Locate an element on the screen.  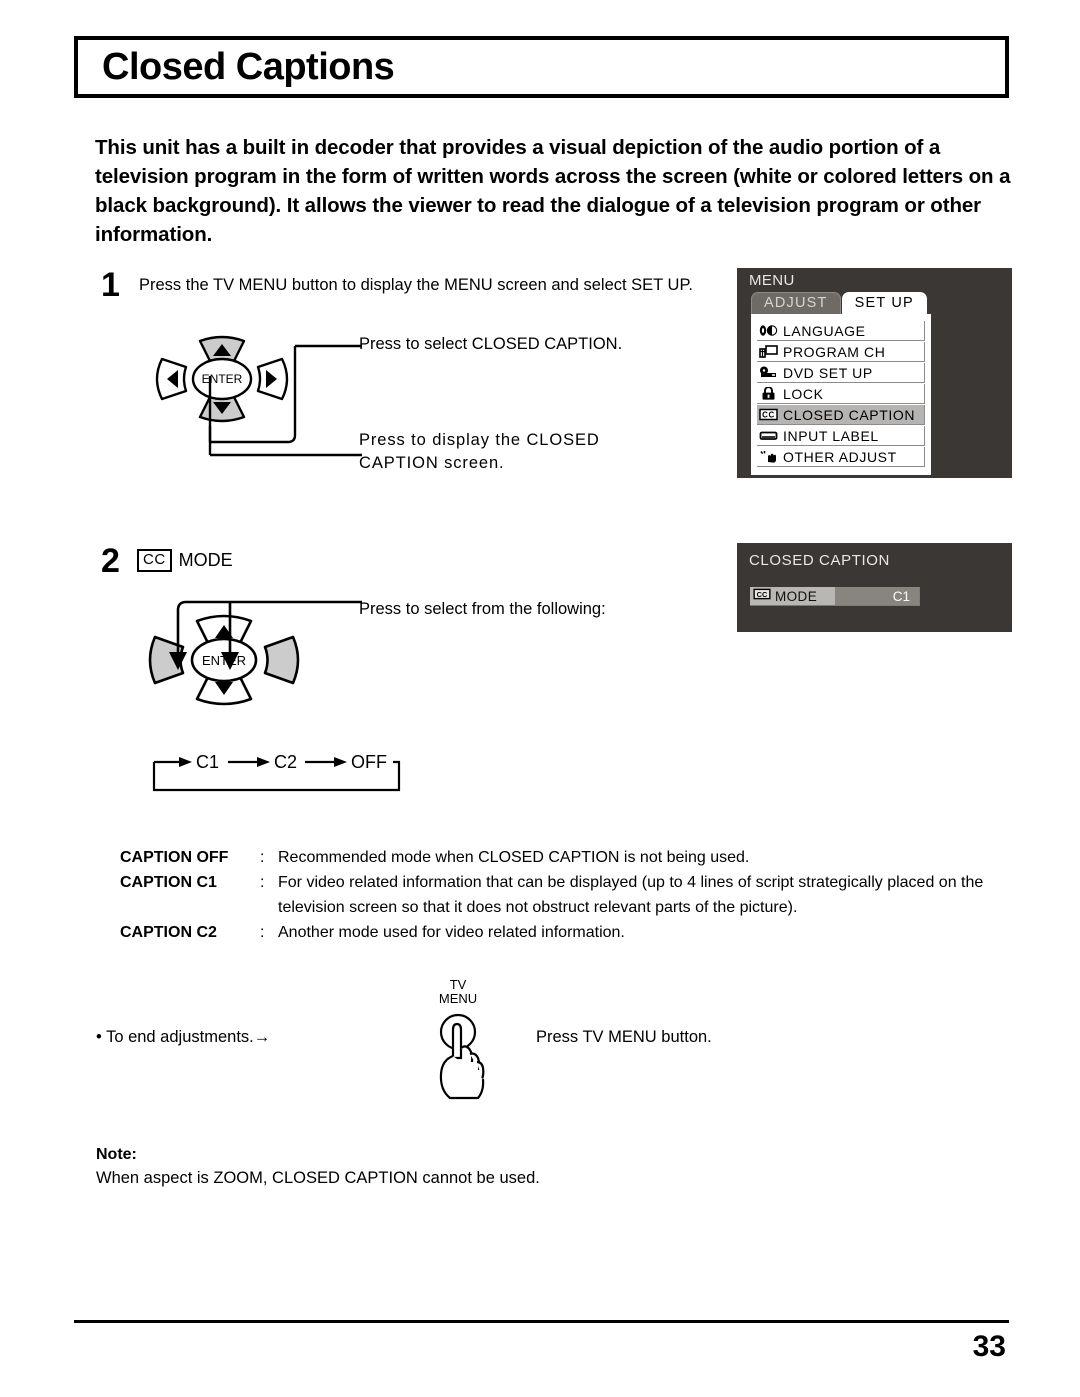
note-heading: Note: is located at coordinates (116, 1154).